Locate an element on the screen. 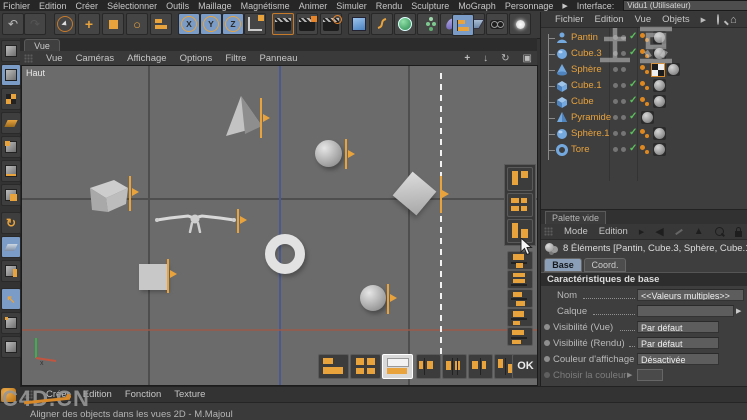 The height and width of the screenshot is (420, 747). axis-lock-icon is located at coordinates (11, 347).